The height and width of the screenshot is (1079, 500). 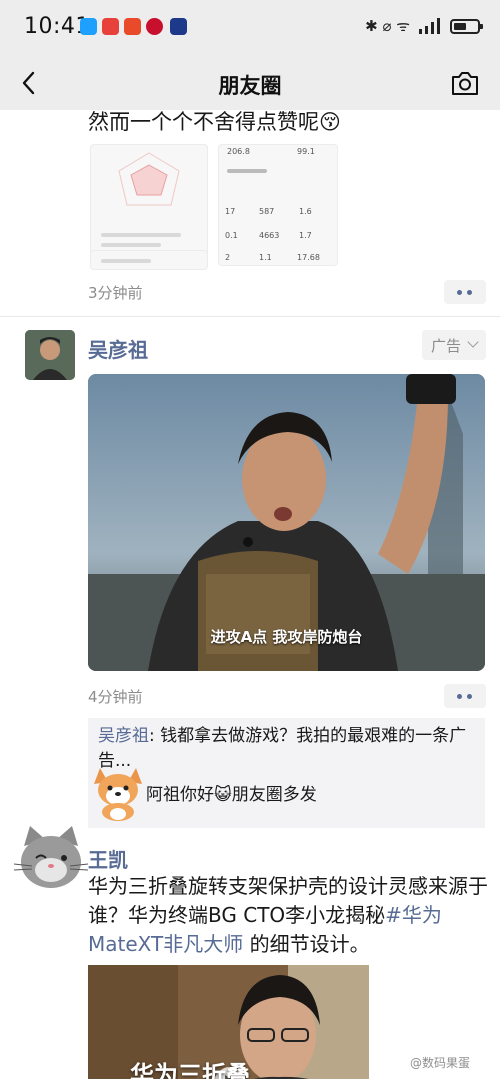 I want to click on post-time: 3分钟前, so click(x=115, y=293).